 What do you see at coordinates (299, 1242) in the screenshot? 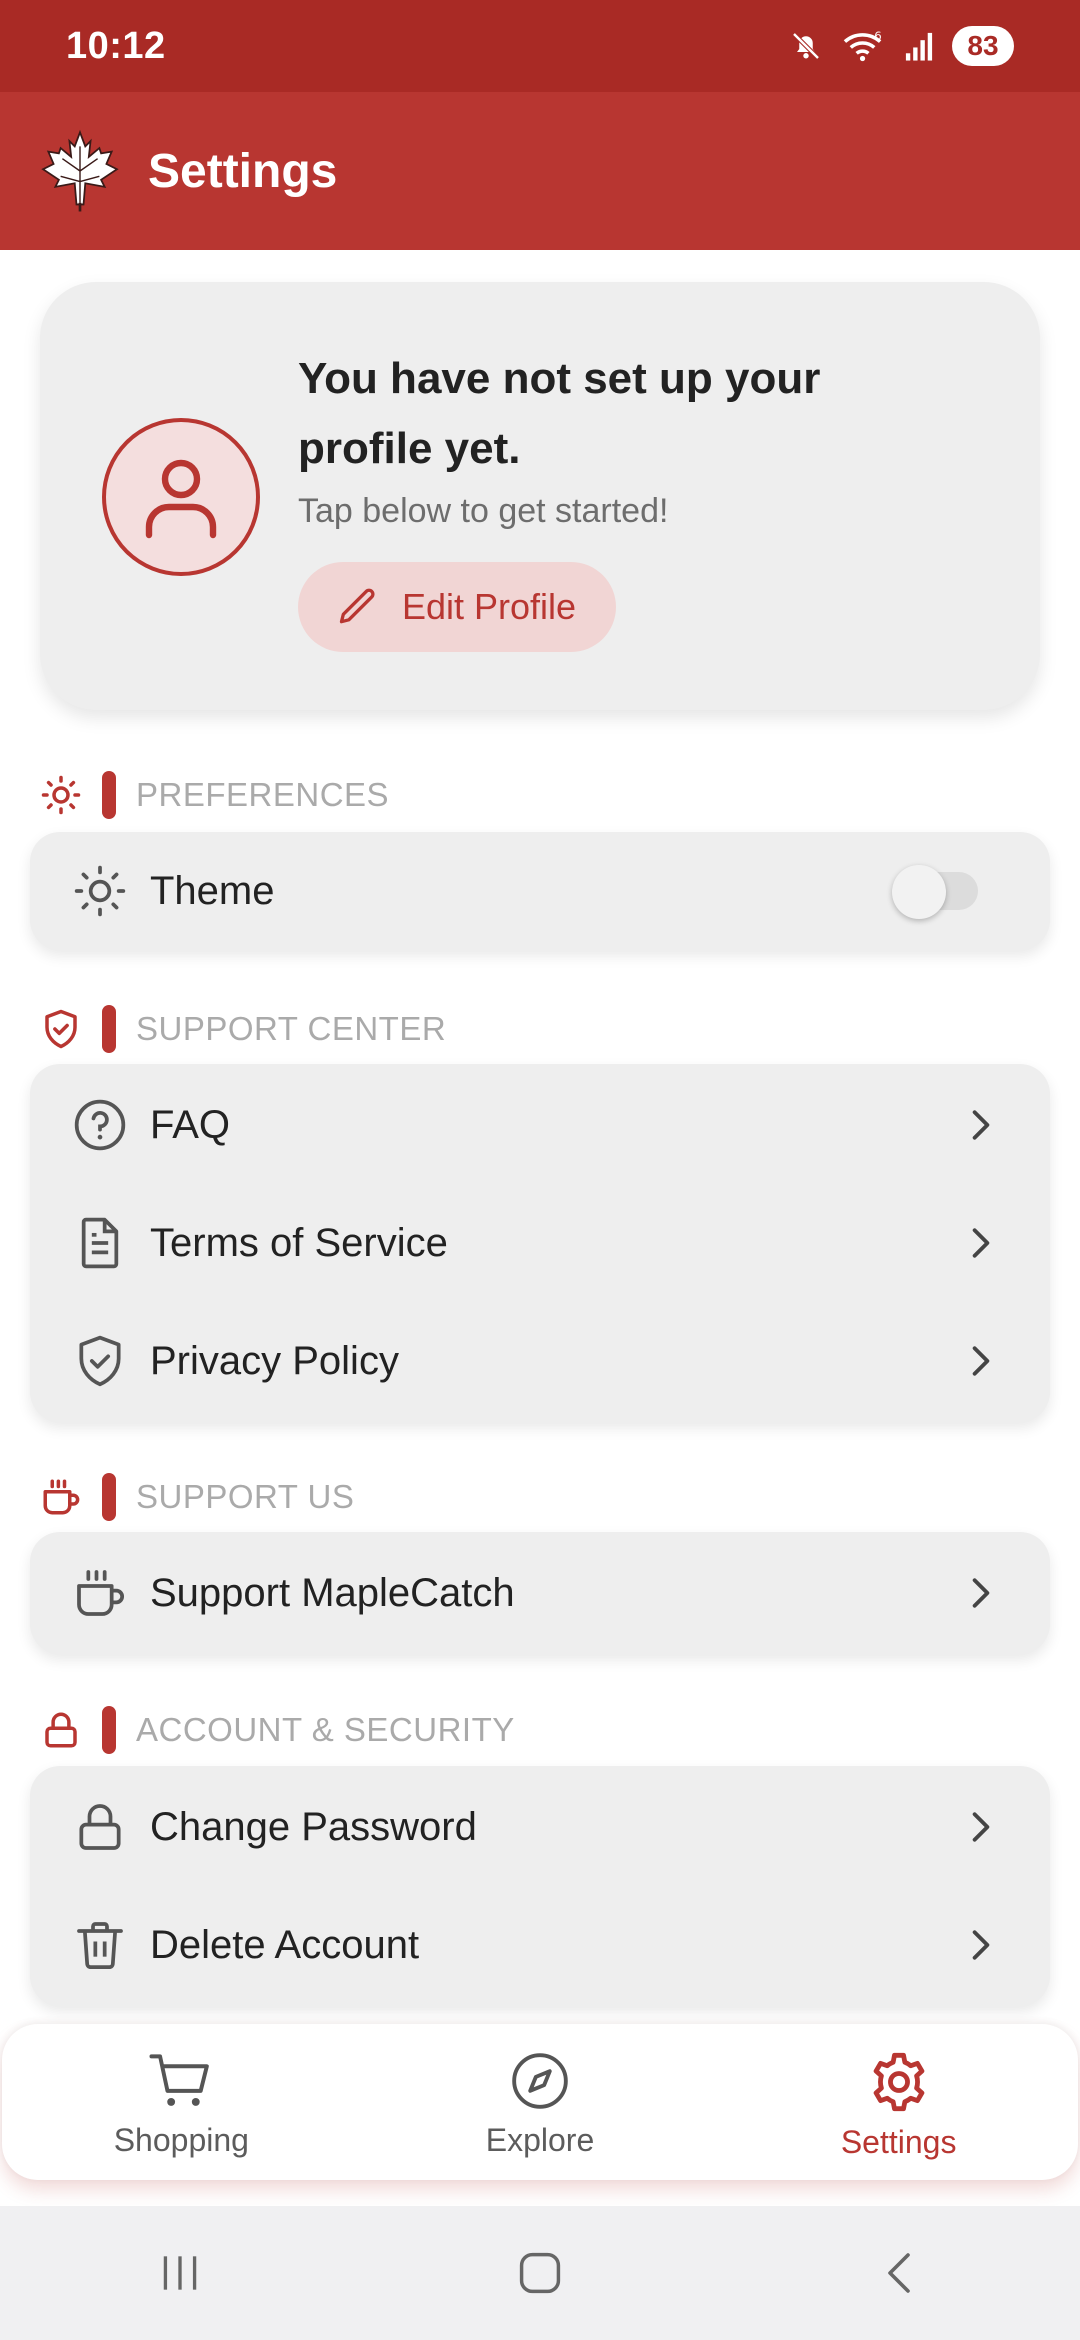
I see `terms-of-service-label: Terms of Service` at bounding box center [299, 1242].